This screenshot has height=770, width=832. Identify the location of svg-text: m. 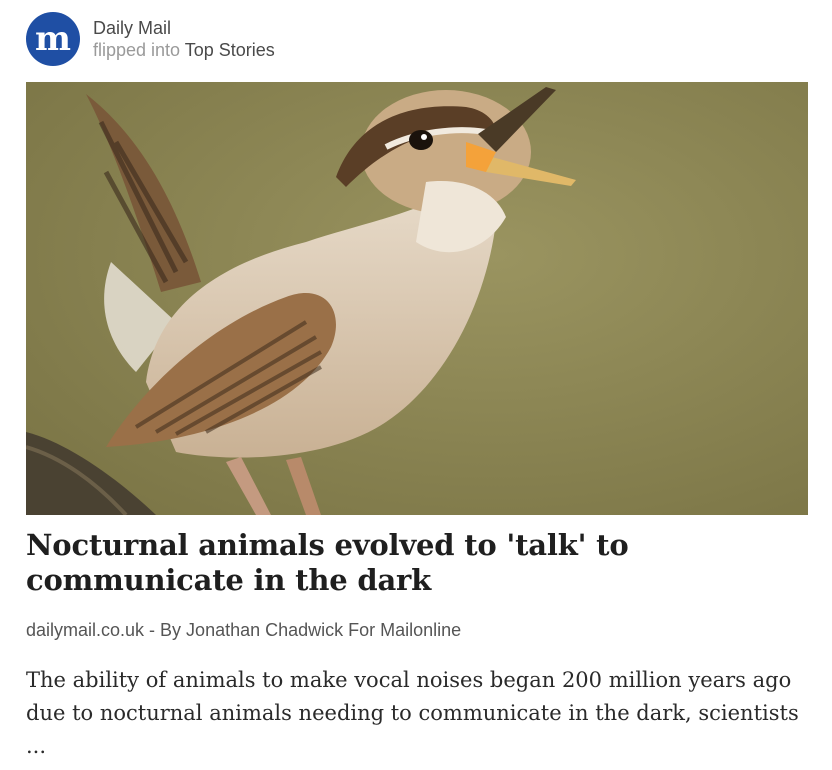
(53, 39).